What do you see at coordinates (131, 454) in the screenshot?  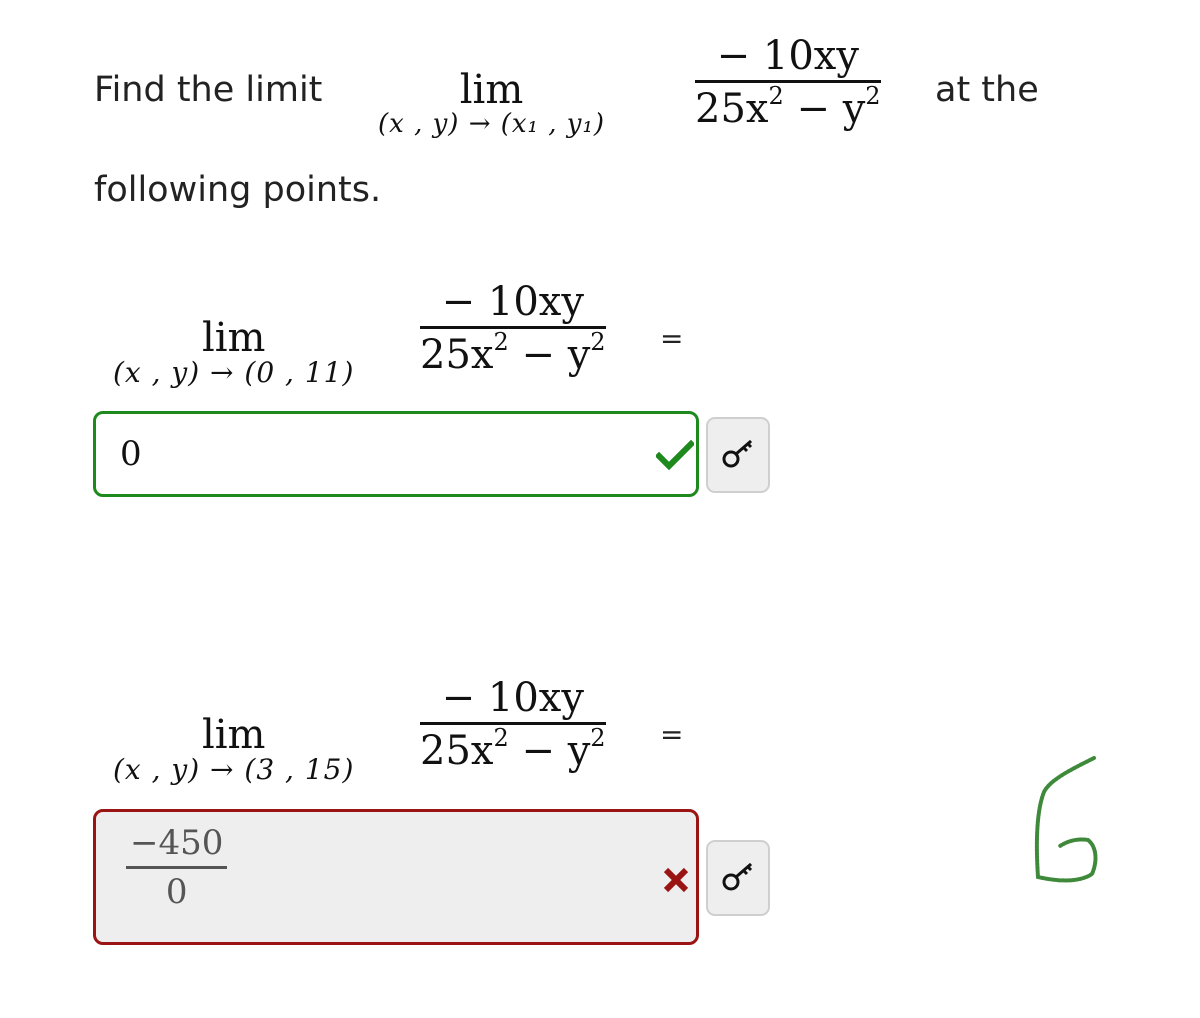 I see `part1-answer-value: 0` at bounding box center [131, 454].